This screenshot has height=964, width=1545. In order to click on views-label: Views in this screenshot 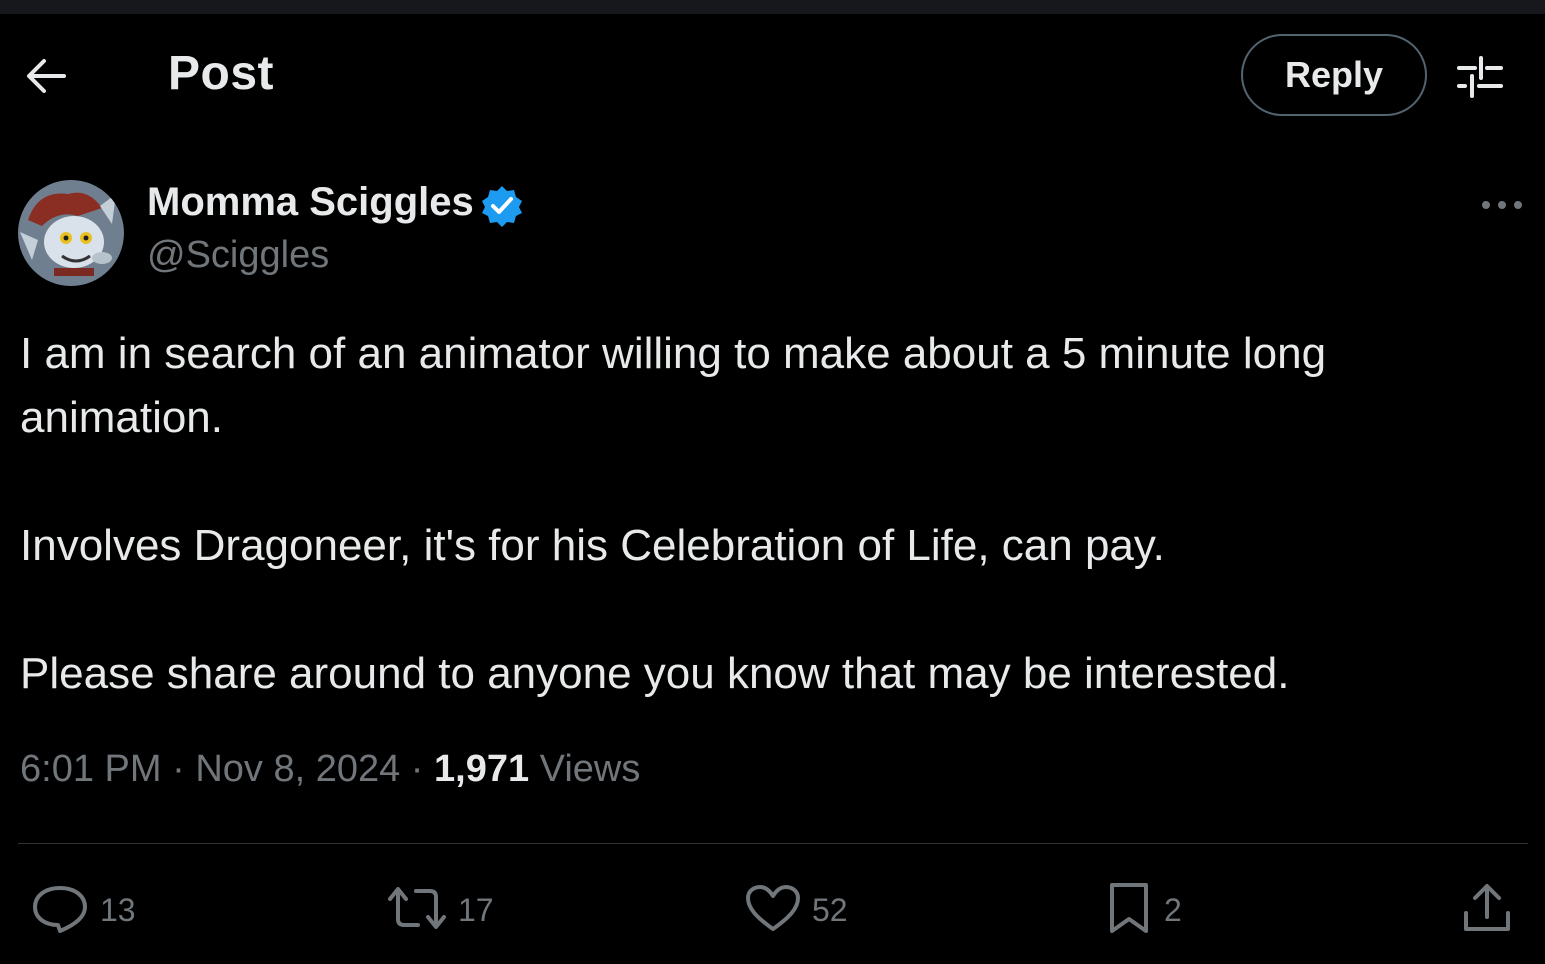, I will do `click(590, 769)`.